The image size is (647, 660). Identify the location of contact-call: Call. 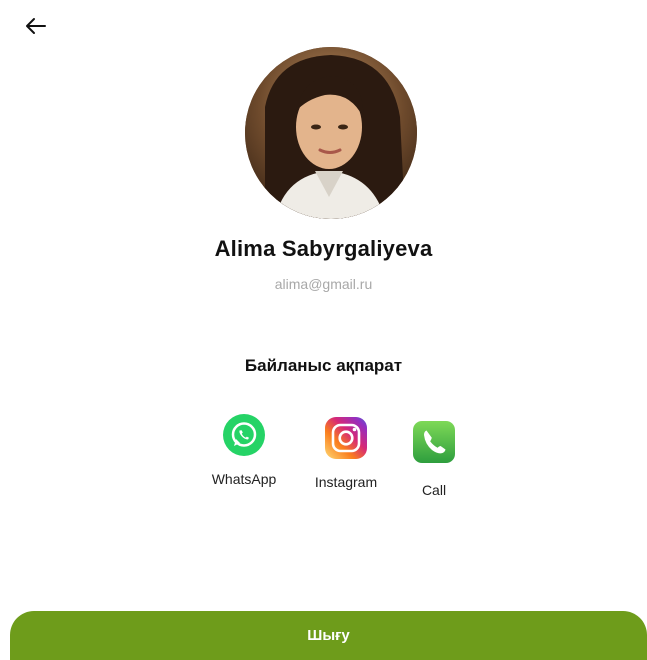
(434, 459).